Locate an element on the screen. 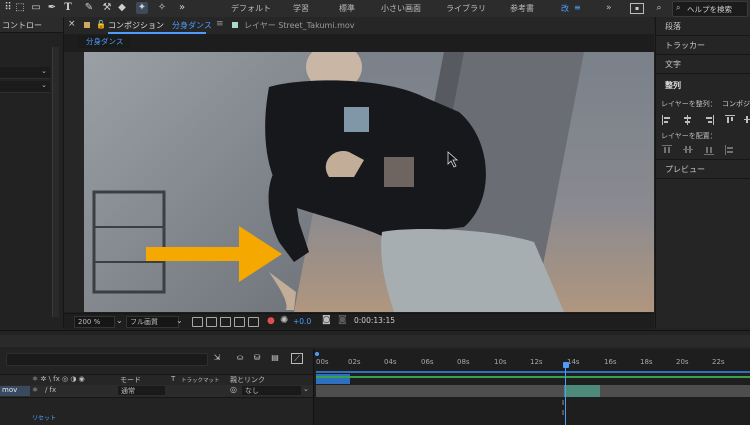  roto-brush-icon: ✦ is located at coordinates (142, 8).